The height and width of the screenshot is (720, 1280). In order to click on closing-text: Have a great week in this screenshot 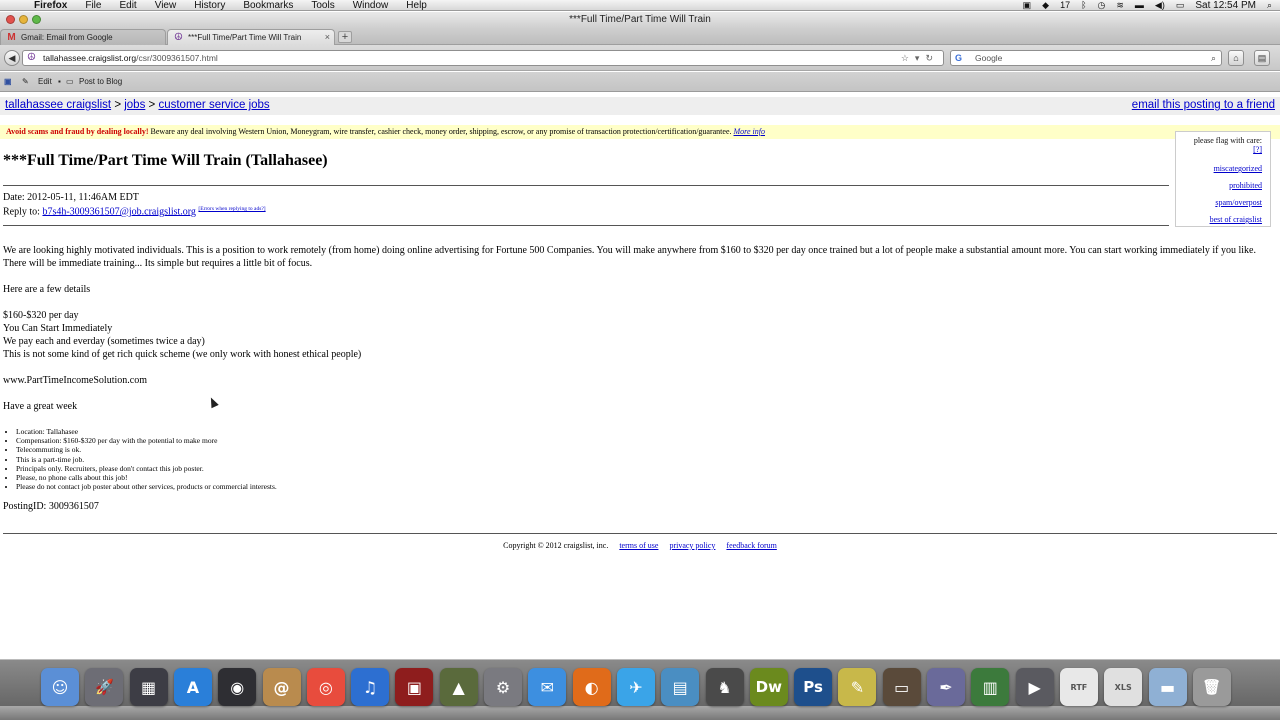, I will do `click(40, 406)`.